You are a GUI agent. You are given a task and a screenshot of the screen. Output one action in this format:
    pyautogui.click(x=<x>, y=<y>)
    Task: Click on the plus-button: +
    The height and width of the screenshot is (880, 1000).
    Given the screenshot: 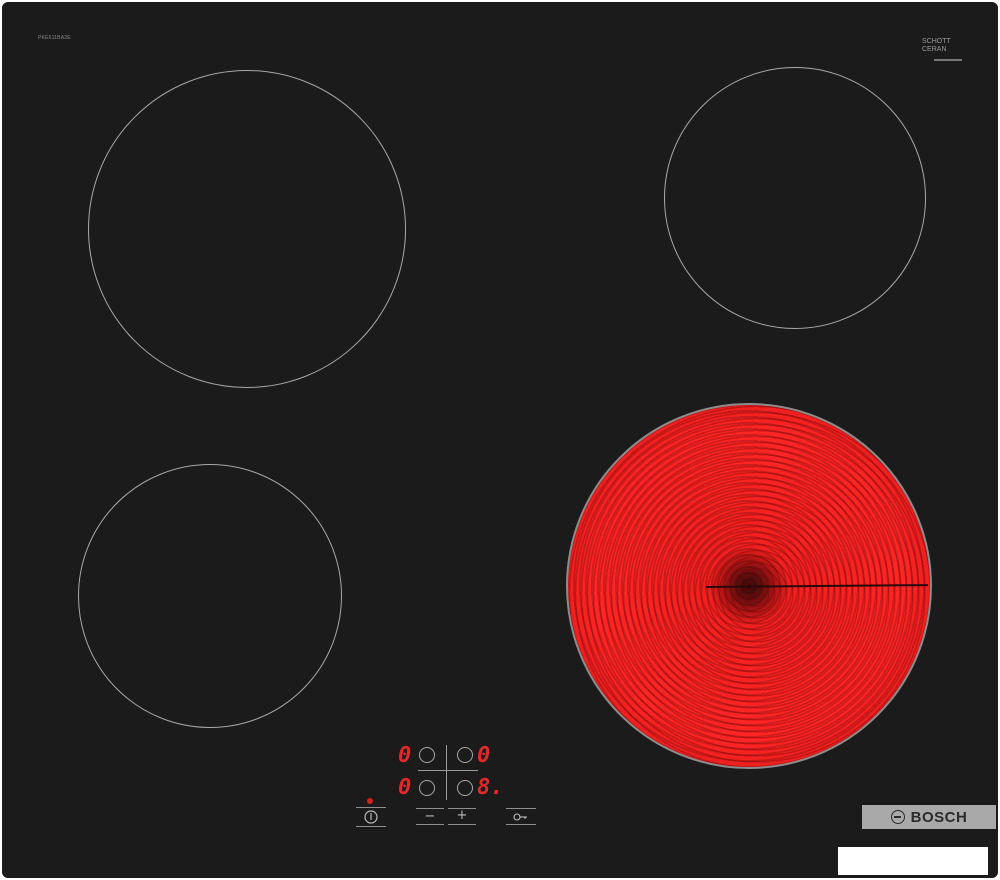 What is the action you would take?
    pyautogui.click(x=462, y=816)
    